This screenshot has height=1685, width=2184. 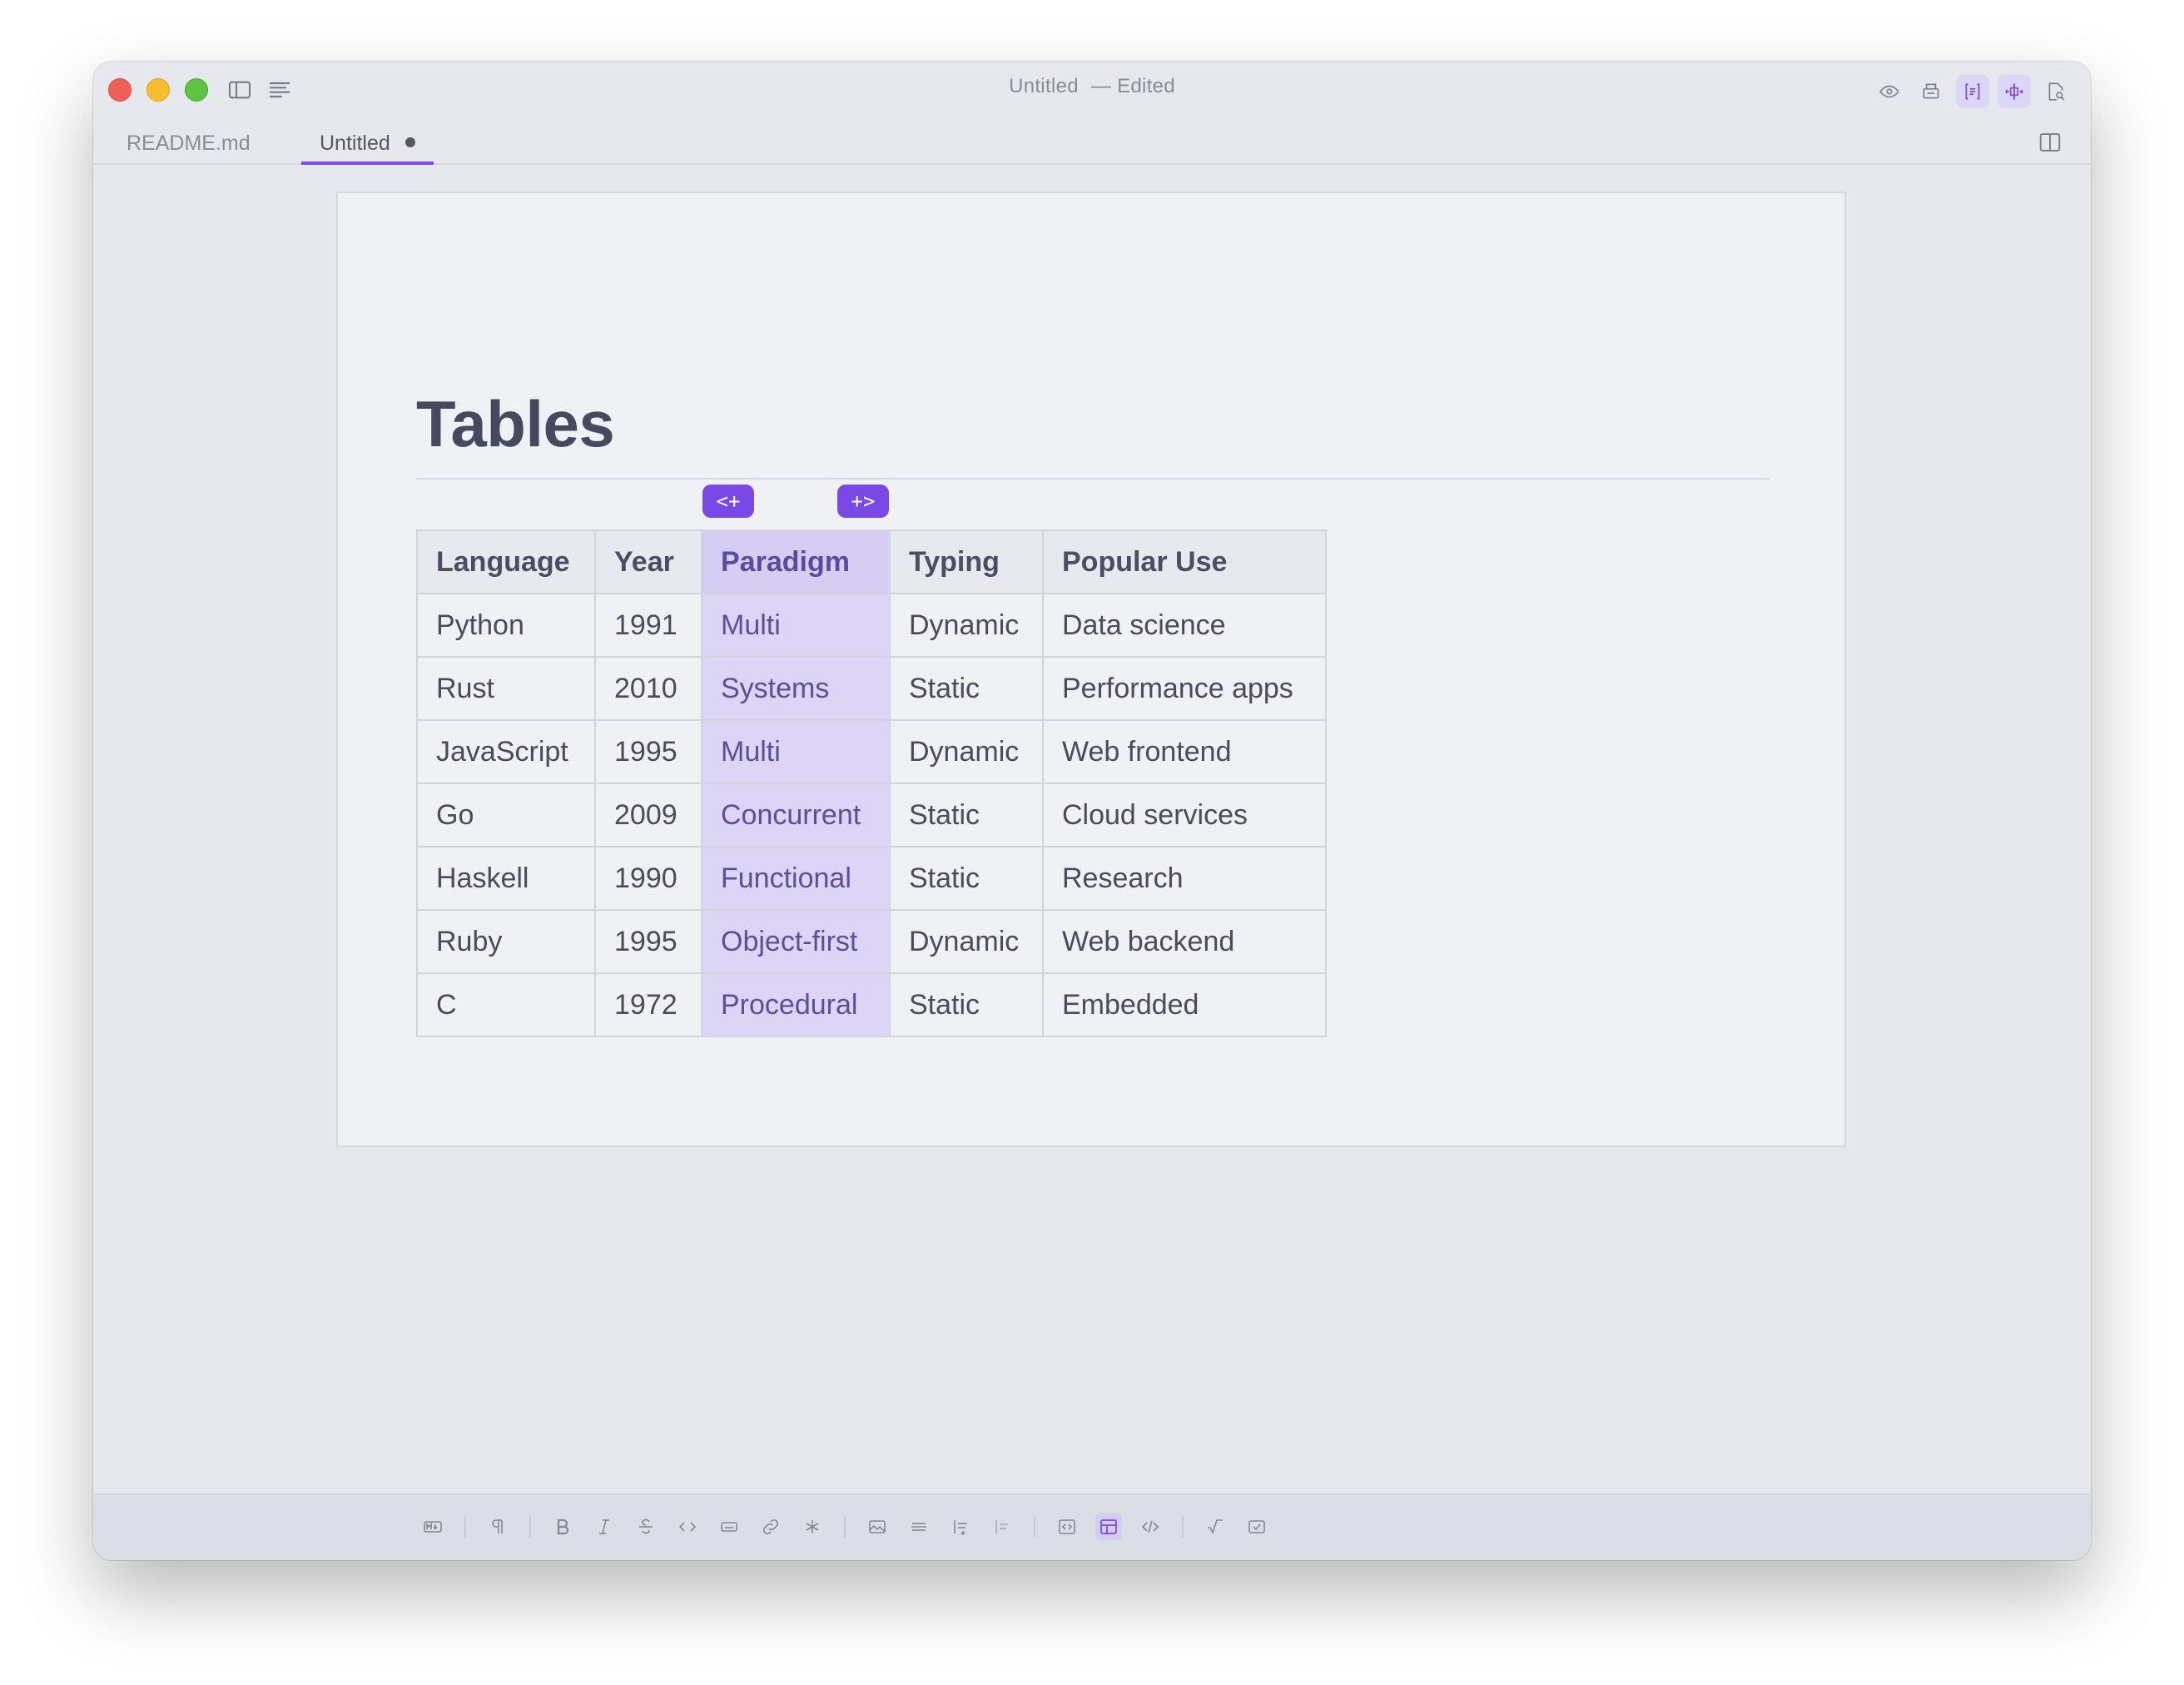 I want to click on keyboard-icon, so click(x=729, y=1527).